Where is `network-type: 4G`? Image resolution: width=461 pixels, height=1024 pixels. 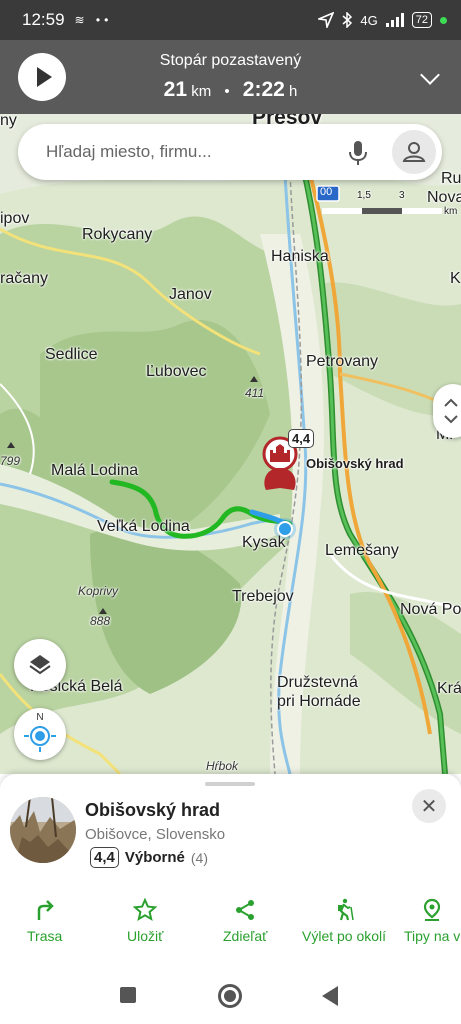
network-type: 4G is located at coordinates (369, 20).